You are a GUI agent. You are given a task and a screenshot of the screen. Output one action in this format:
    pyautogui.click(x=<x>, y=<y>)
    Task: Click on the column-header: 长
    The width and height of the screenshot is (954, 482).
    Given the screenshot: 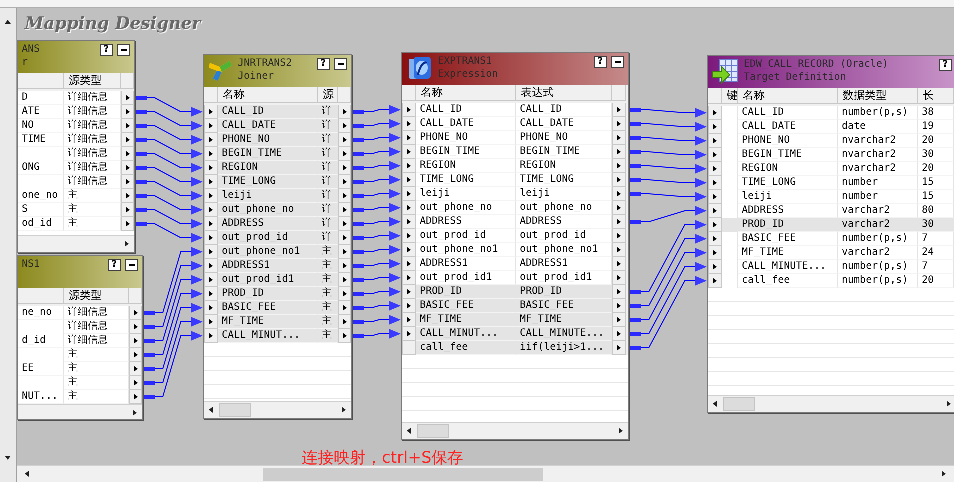 What is the action you would take?
    pyautogui.click(x=936, y=96)
    